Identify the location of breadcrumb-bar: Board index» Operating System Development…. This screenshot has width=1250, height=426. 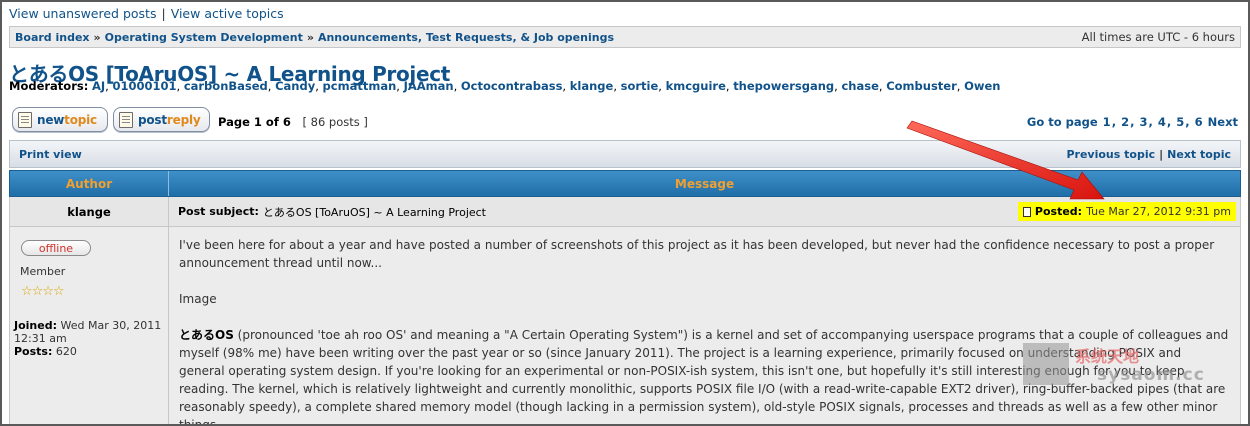
(625, 37).